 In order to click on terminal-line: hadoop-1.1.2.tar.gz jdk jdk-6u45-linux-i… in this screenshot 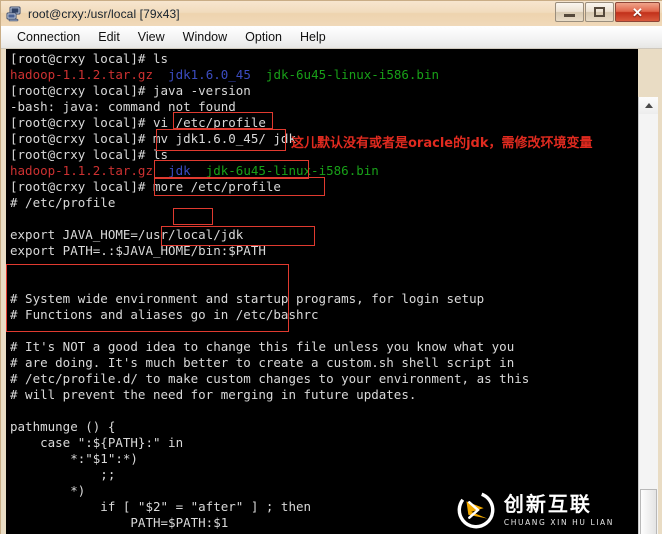, I will do `click(269, 171)`.